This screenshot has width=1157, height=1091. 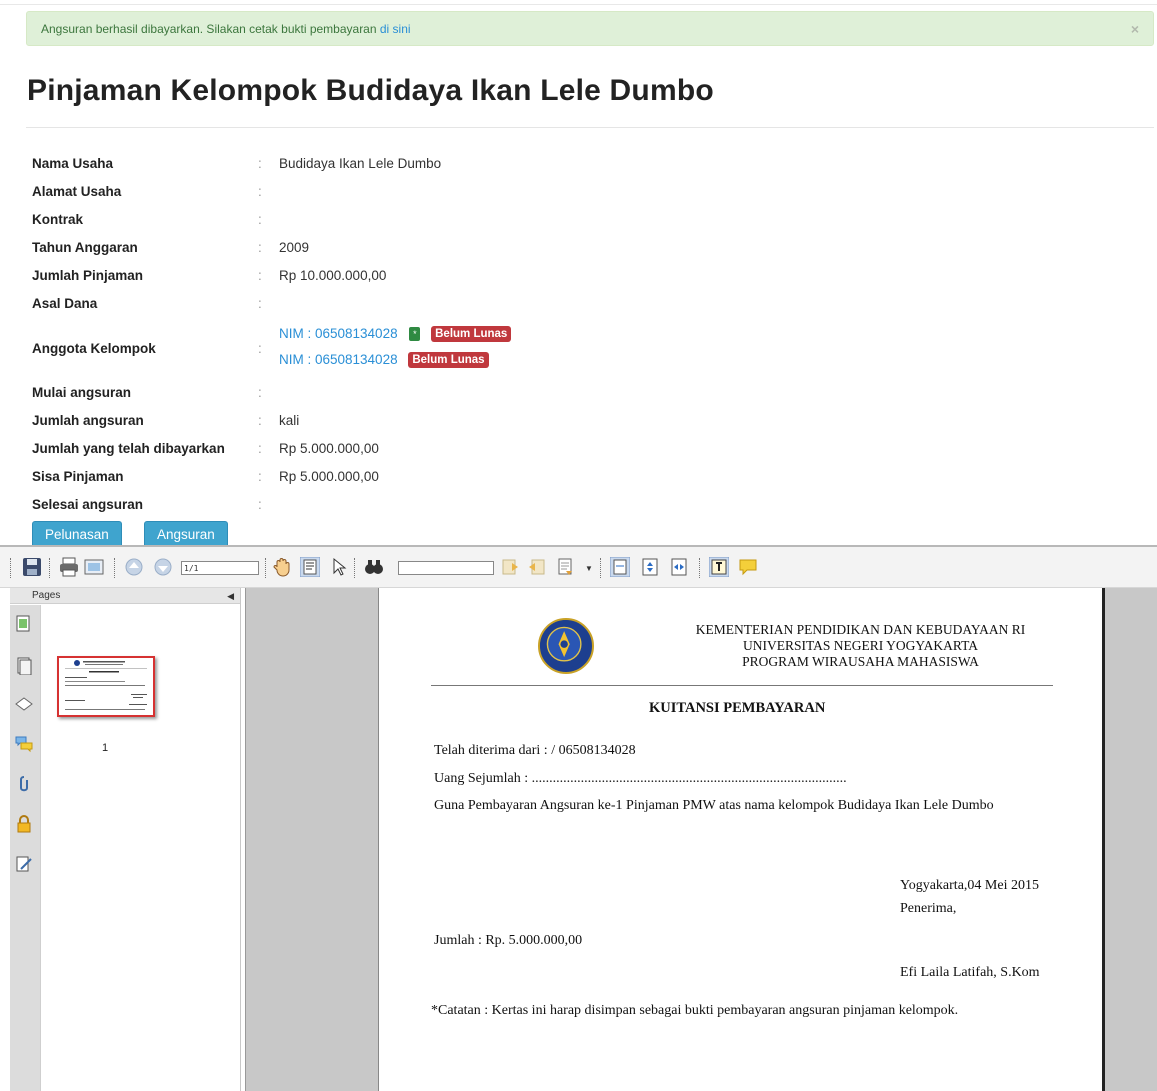 I want to click on pages-panel-title: Pages, so click(x=46, y=595).